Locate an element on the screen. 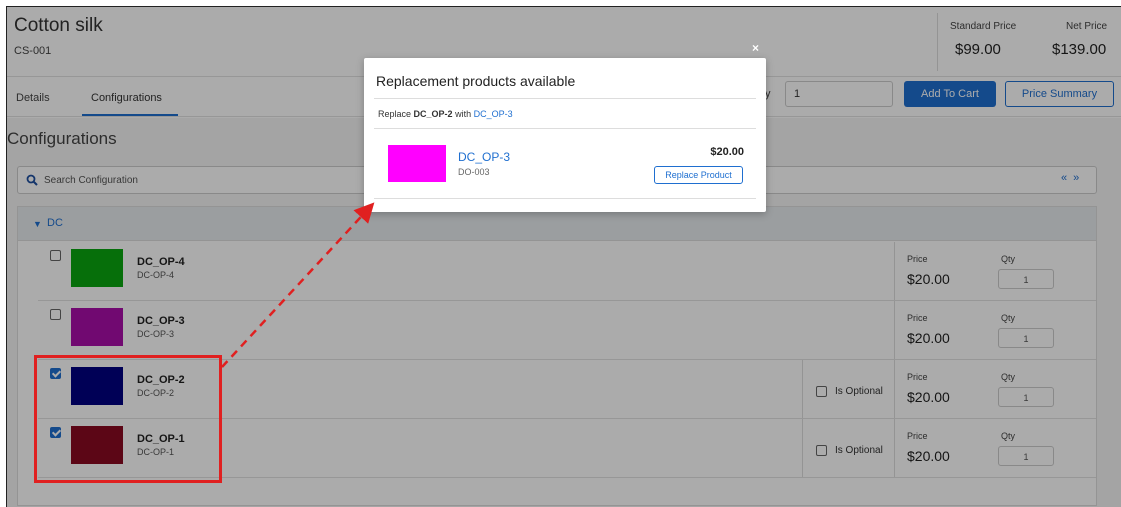  replace-message: Replace DC_OP-2 with DC_OP-3 is located at coordinates (445, 114).